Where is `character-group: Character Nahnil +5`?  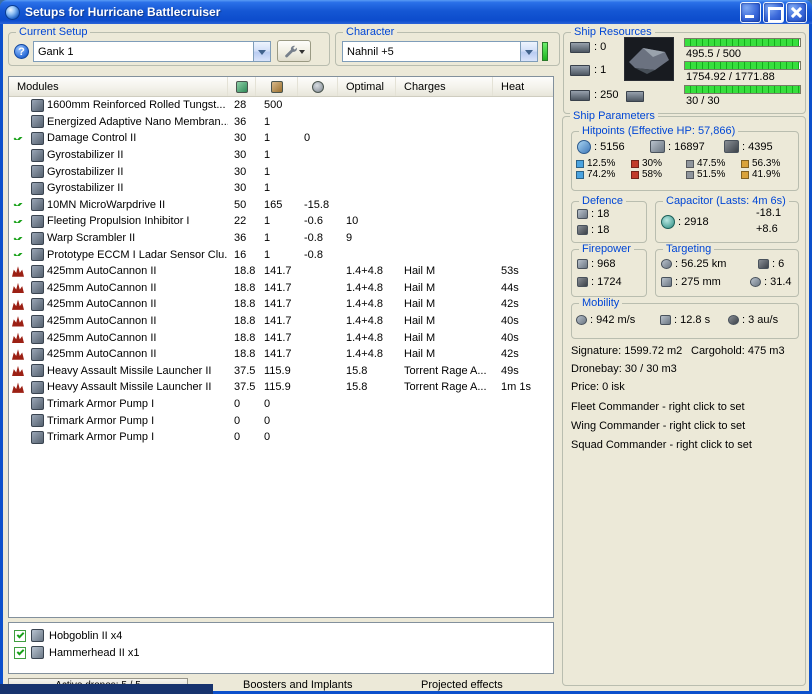 character-group: Character Nahnil +5 is located at coordinates (447, 46).